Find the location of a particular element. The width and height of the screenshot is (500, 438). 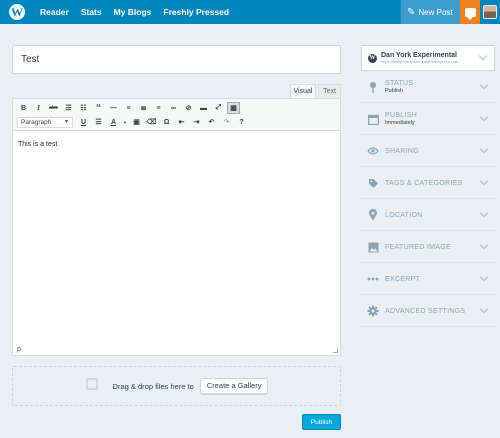

avatar is located at coordinates (490, 12).